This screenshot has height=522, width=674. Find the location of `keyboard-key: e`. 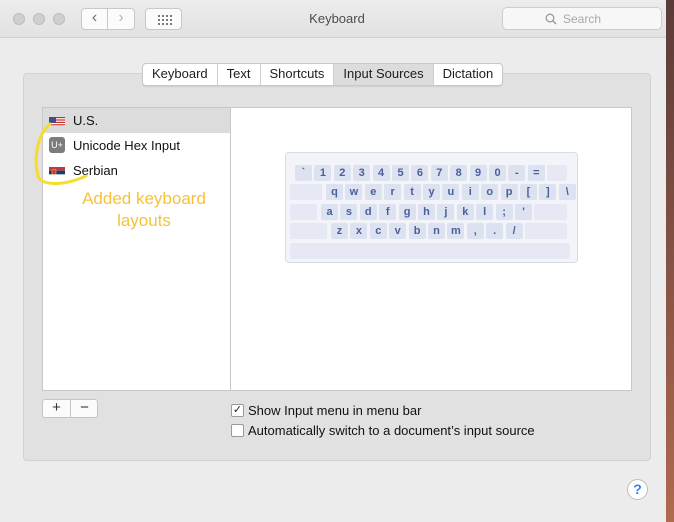

keyboard-key: e is located at coordinates (373, 192).